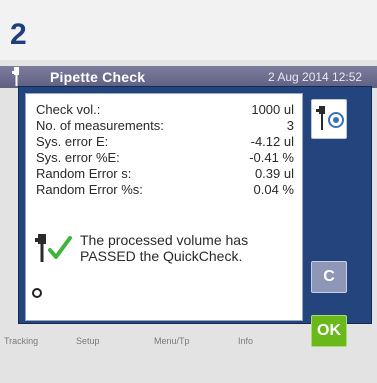  Describe the element at coordinates (165, 126) in the screenshot. I see `result-row: No. of measurements: 3` at that location.